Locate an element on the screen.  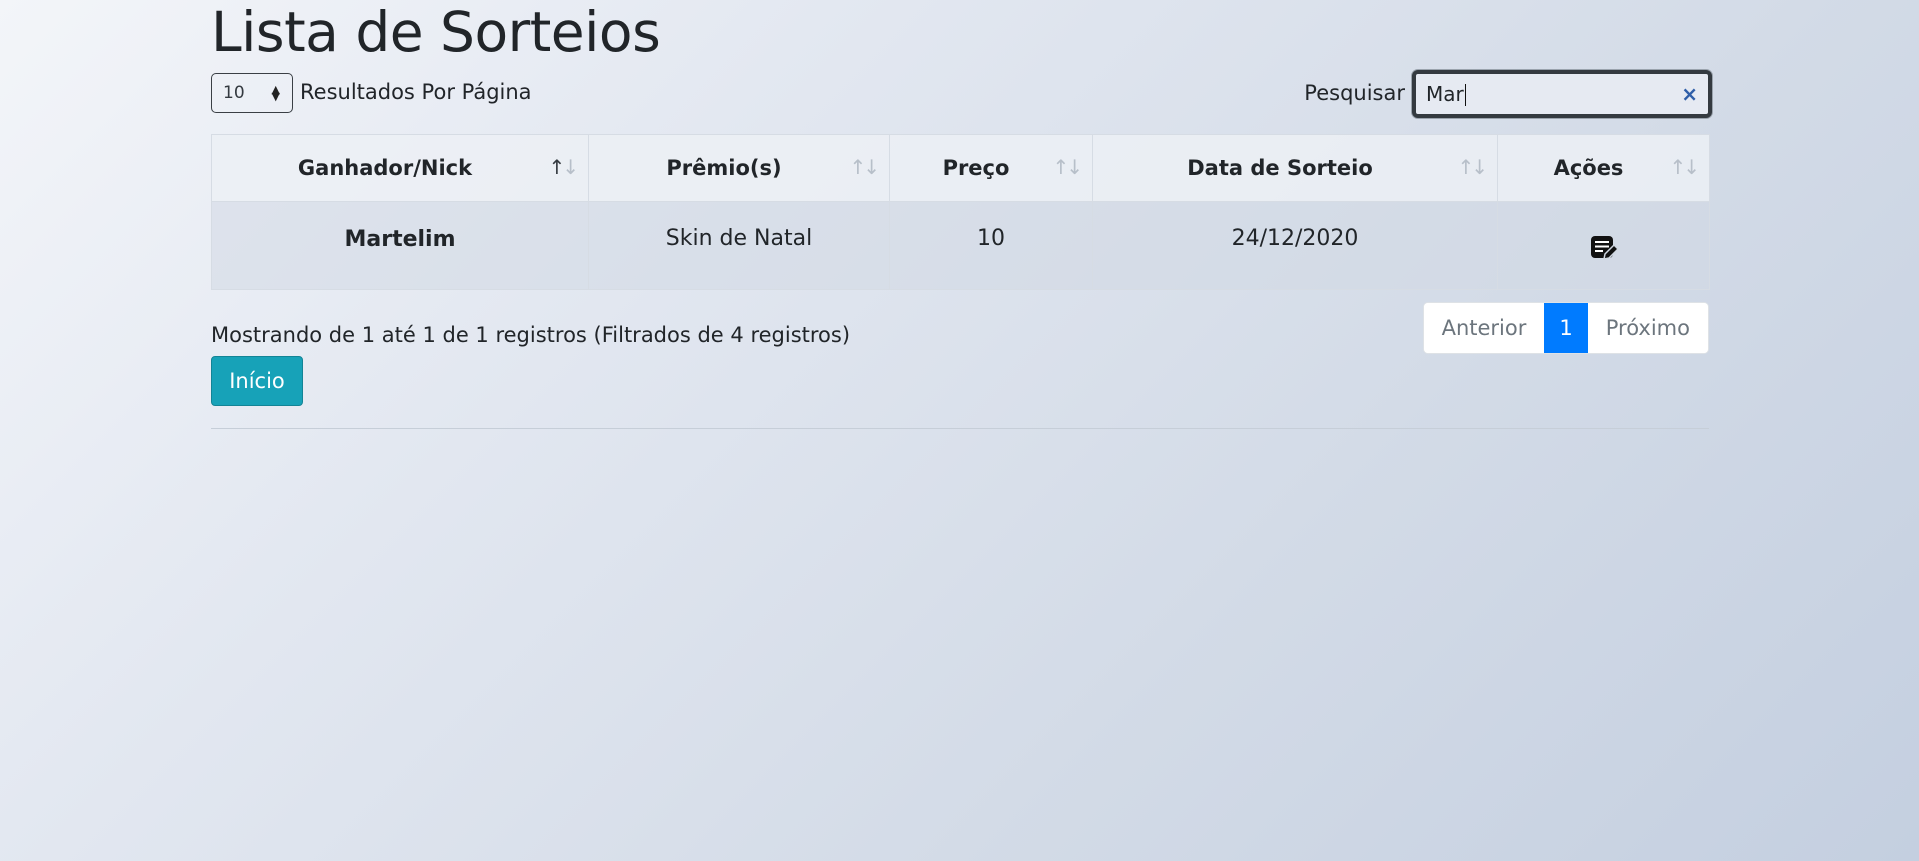
pagination-page-1: 1 is located at coordinates (1566, 328).